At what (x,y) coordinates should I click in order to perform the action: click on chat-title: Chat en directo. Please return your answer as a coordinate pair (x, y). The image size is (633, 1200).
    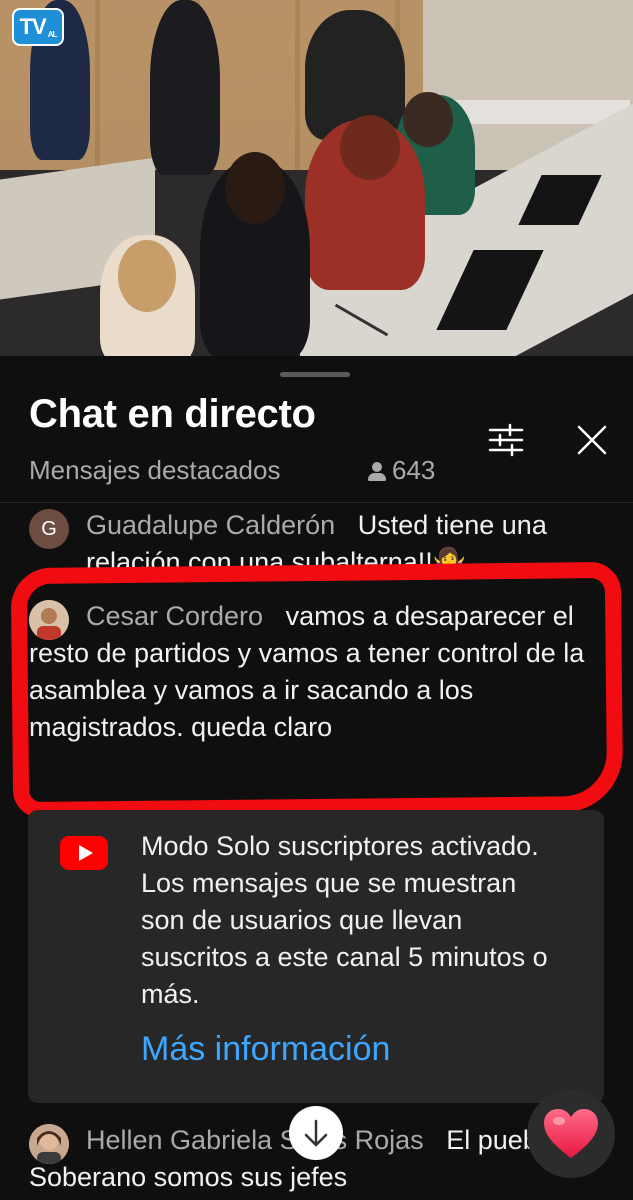
    Looking at the image, I should click on (172, 414).